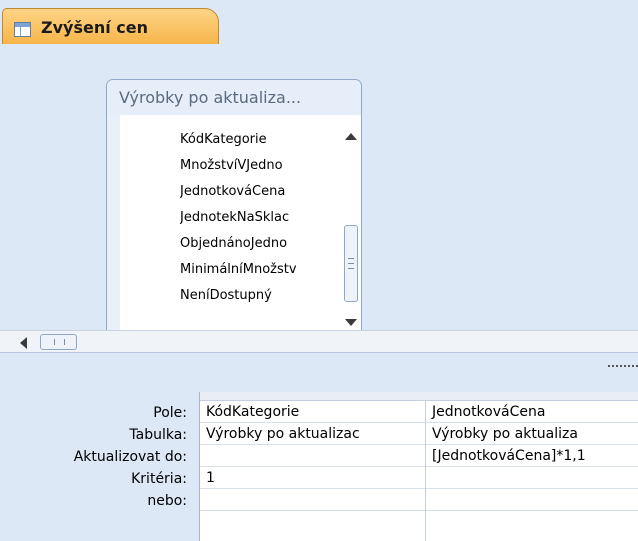 This screenshot has height=541, width=638. Describe the element at coordinates (319, 362) in the screenshot. I see `pane-splitter` at that location.